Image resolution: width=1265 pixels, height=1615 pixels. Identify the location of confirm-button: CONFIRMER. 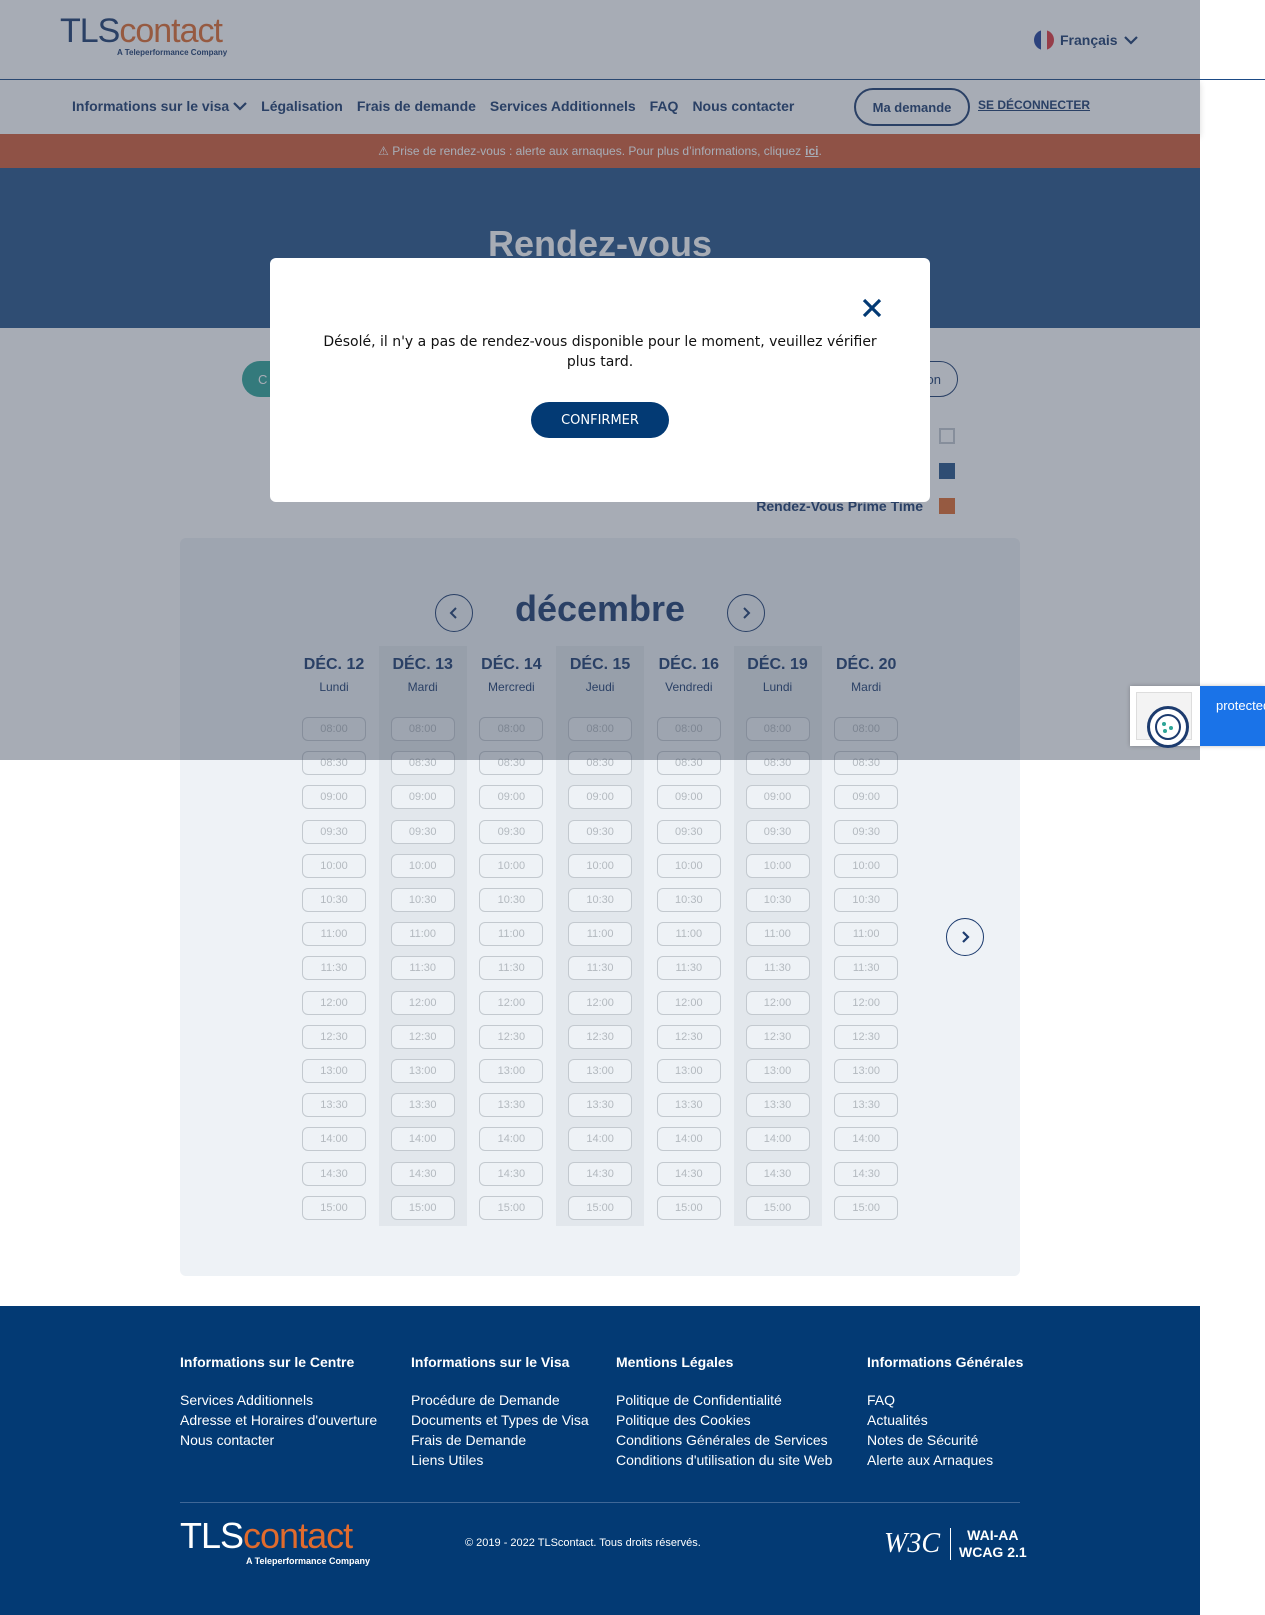
(600, 420).